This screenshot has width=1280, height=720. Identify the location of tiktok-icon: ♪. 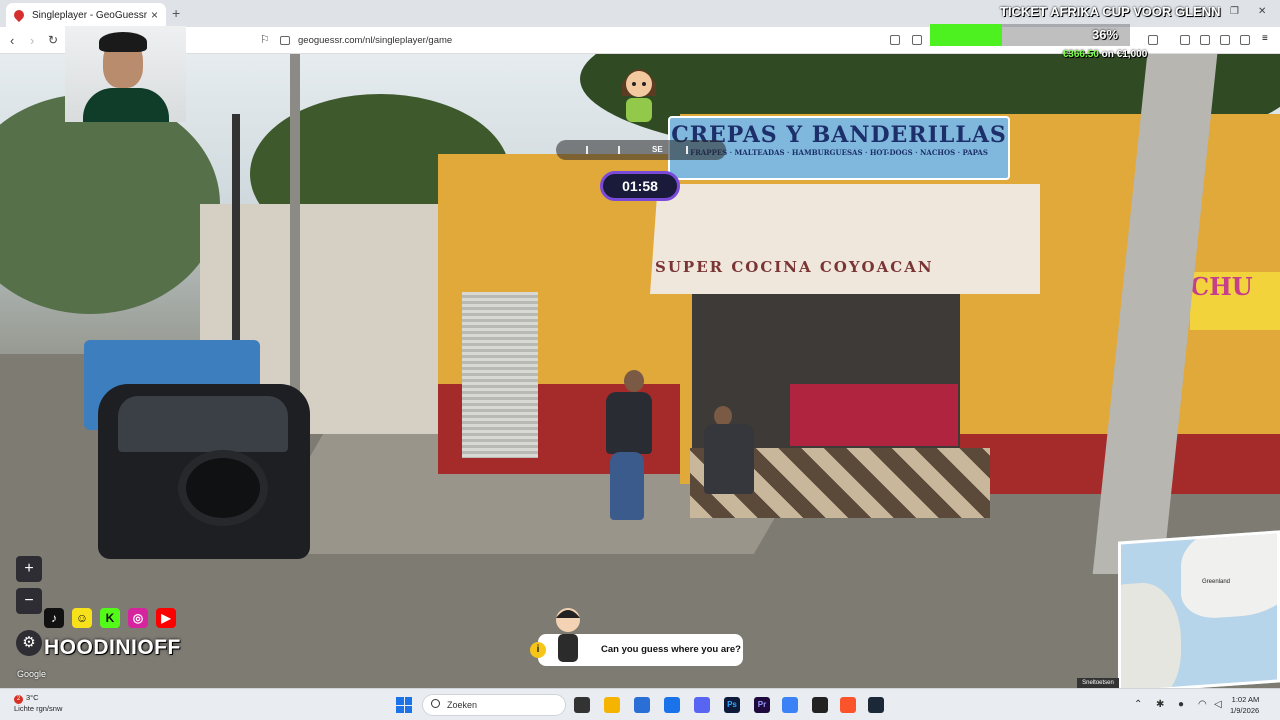
(54, 618).